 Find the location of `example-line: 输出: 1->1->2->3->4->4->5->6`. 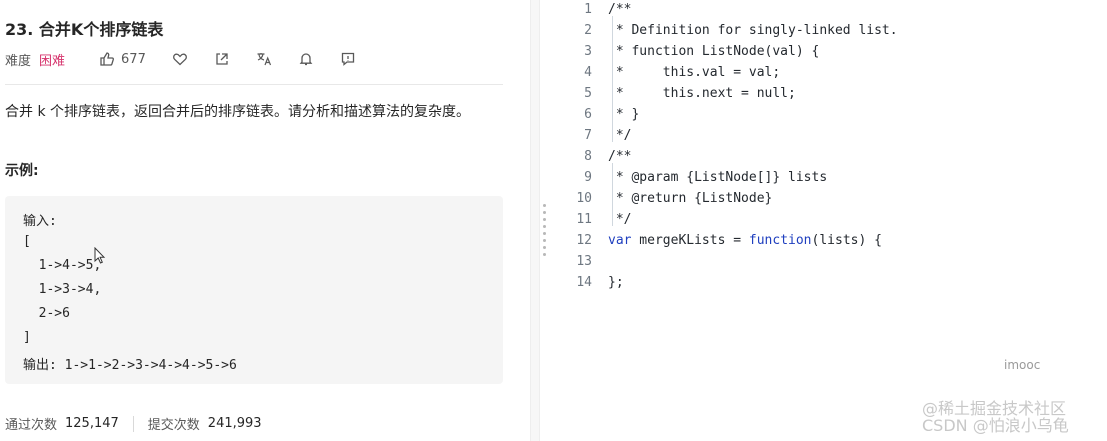

example-line: 输出: 1->1->2->3->4->4->5->6 is located at coordinates (130, 365).